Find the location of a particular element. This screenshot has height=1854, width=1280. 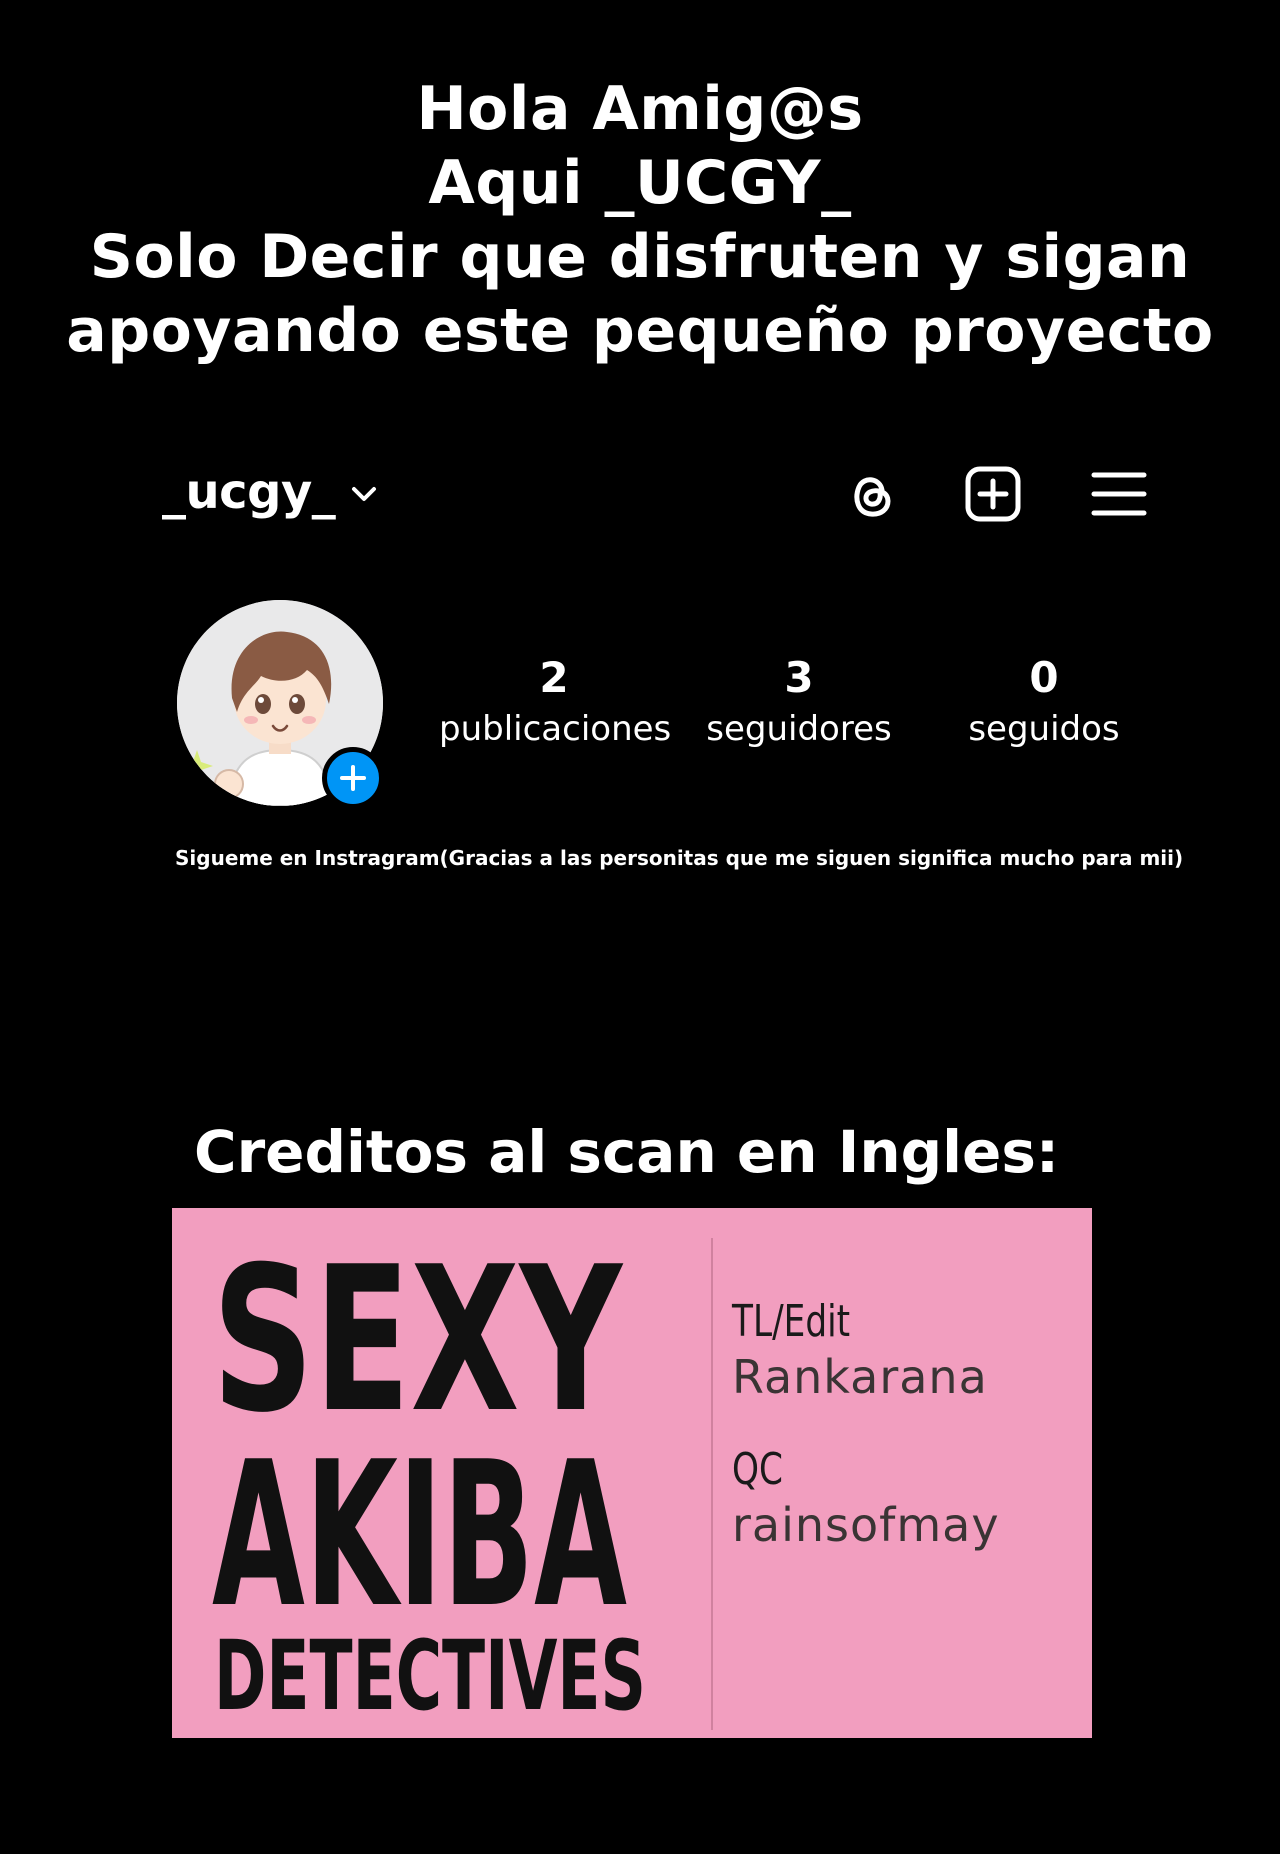

posts-count: 2 is located at coordinates (554, 677).